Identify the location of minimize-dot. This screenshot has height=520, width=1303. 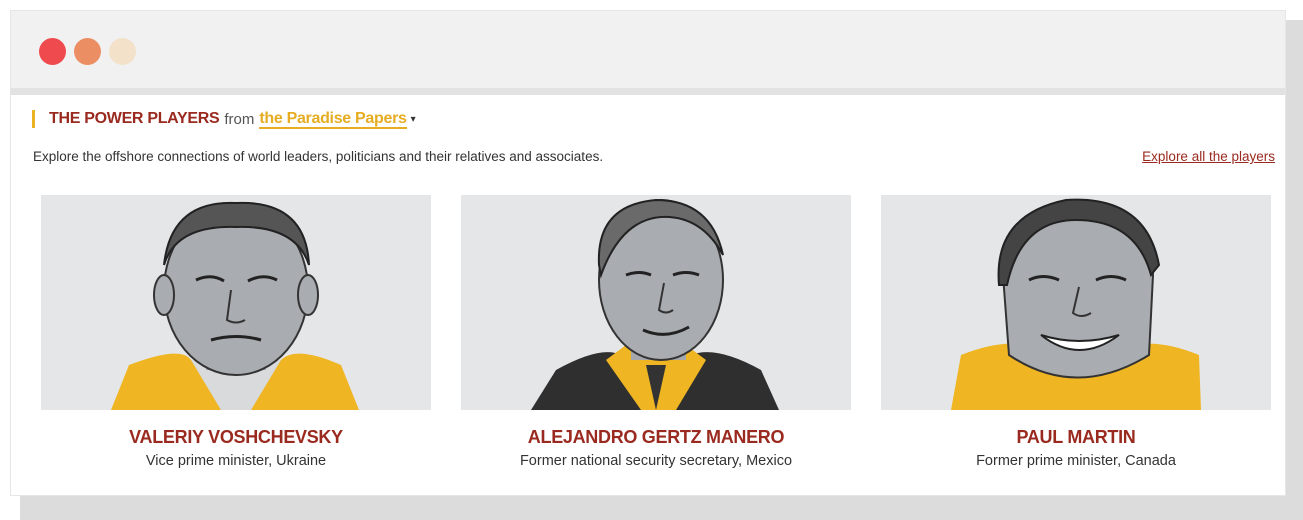
(87, 51).